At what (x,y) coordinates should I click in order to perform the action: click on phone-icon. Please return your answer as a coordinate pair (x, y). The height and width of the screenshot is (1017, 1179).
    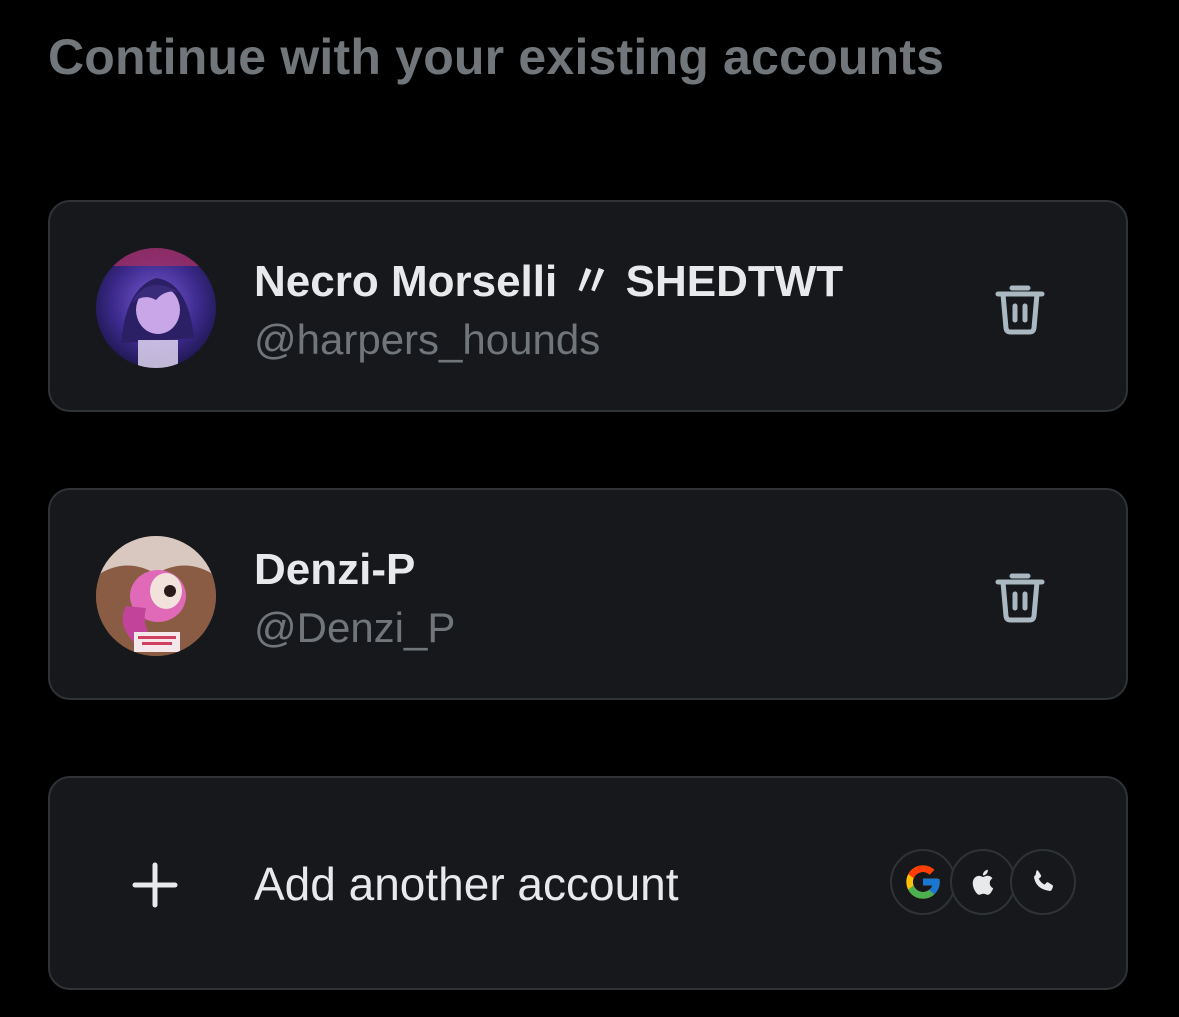
    Looking at the image, I should click on (1043, 882).